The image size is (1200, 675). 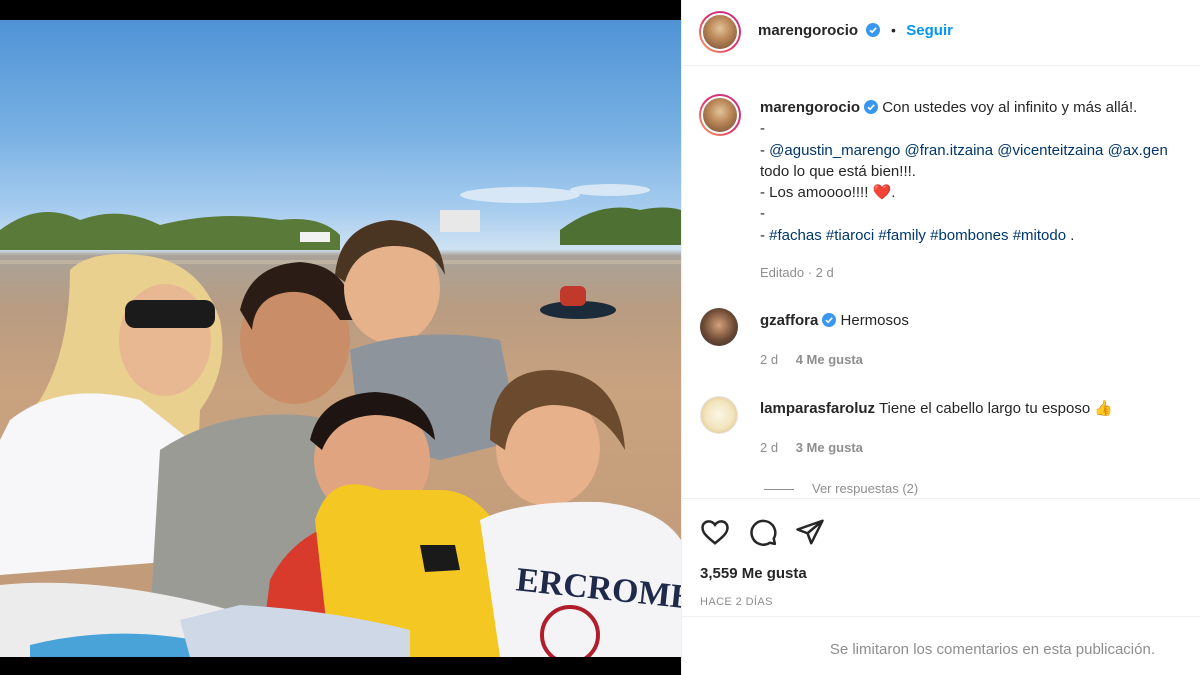 What do you see at coordinates (789, 320) in the screenshot?
I see `comment-username: gzaffora` at bounding box center [789, 320].